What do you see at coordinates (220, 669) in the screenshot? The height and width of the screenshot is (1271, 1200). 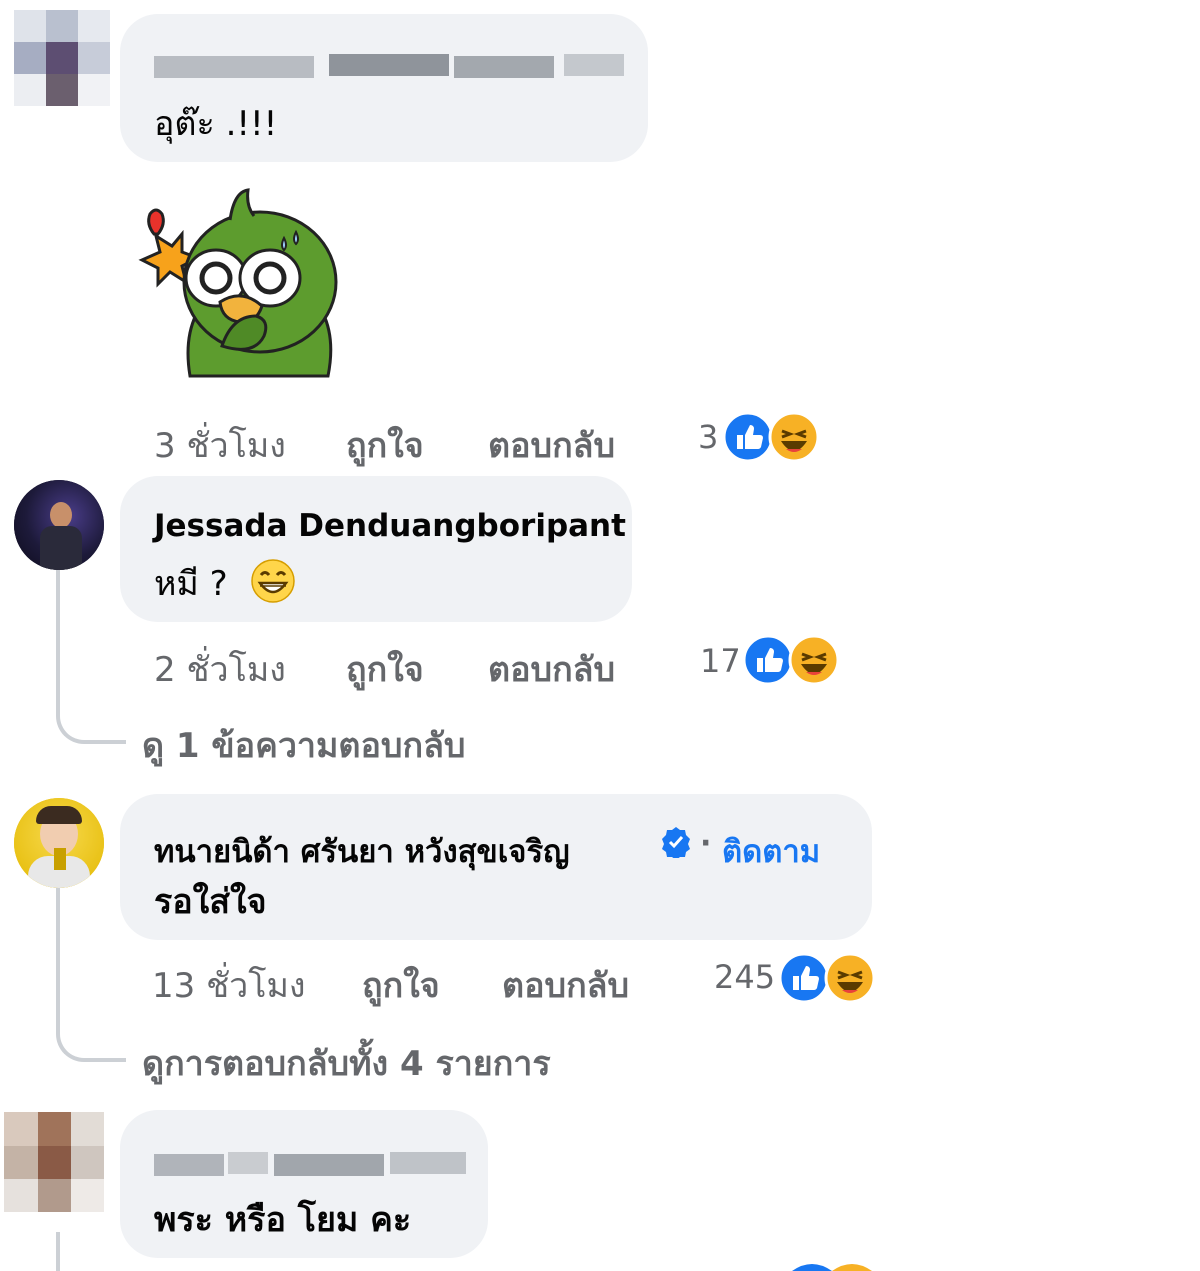 I see `comment-time: 2 ชั่วโมง` at bounding box center [220, 669].